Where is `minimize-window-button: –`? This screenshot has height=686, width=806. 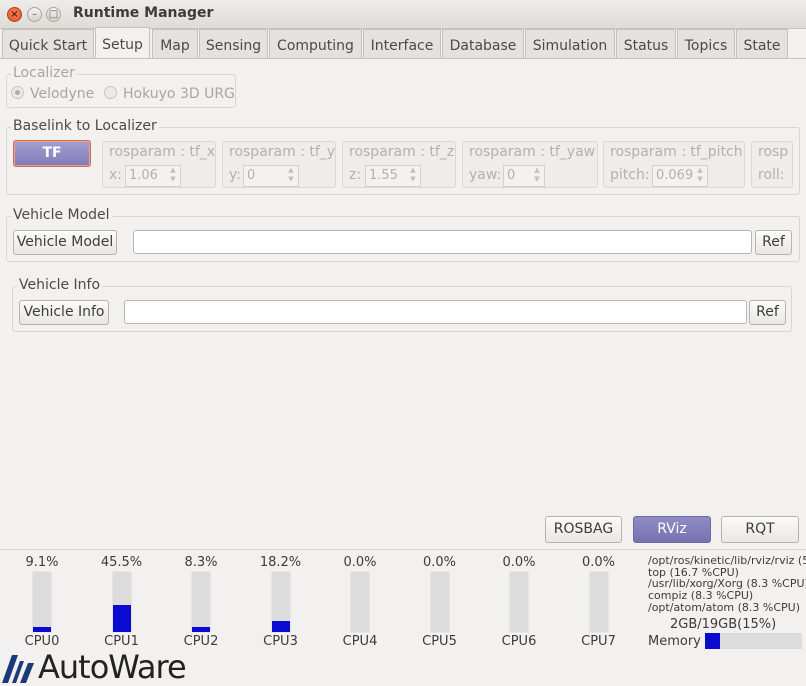 minimize-window-button: – is located at coordinates (34, 14).